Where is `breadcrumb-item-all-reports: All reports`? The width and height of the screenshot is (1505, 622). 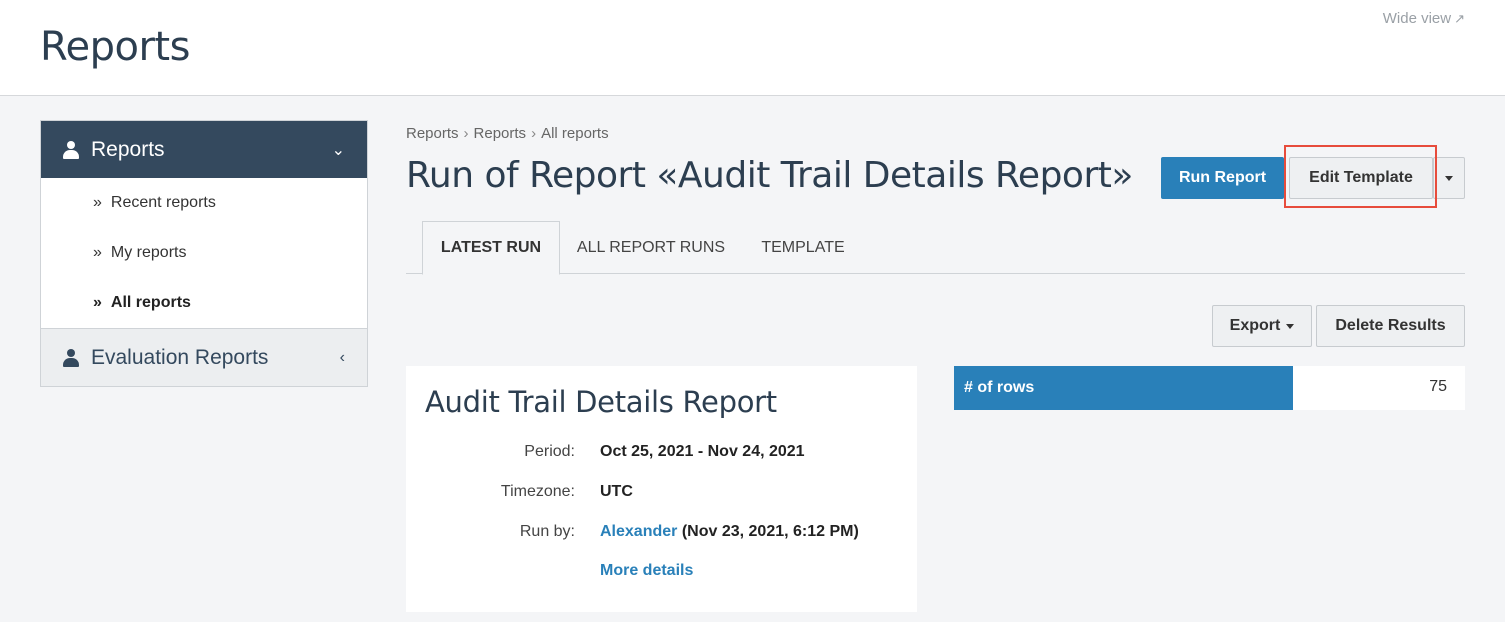 breadcrumb-item-all-reports: All reports is located at coordinates (575, 133).